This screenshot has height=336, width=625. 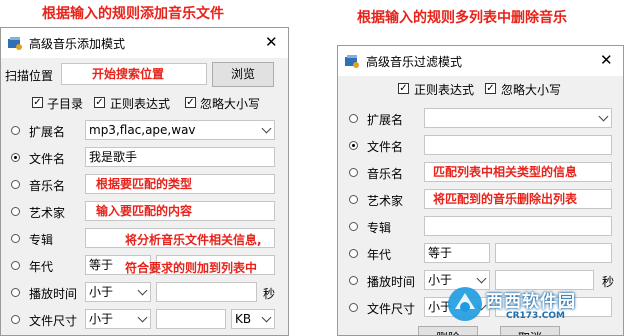 What do you see at coordinates (553, 253) in the screenshot?
I see `year-input` at bounding box center [553, 253].